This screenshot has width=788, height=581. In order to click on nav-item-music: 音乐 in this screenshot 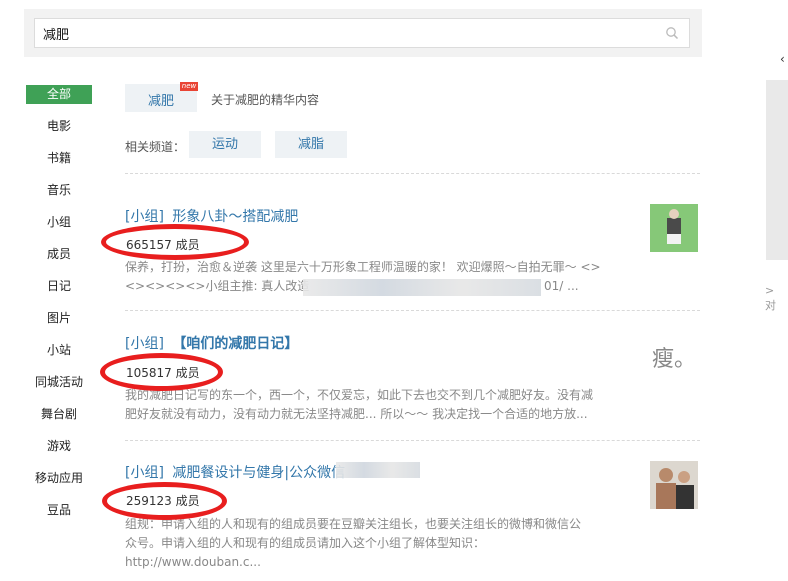, I will do `click(59, 190)`.